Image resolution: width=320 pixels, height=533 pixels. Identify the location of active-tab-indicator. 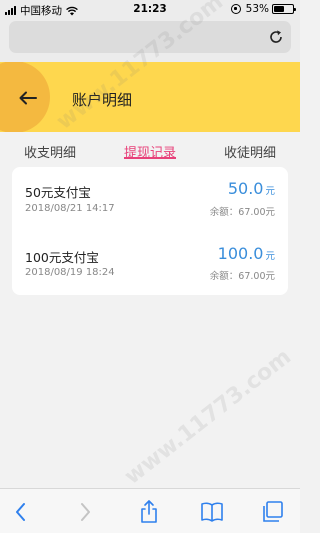
(150, 158).